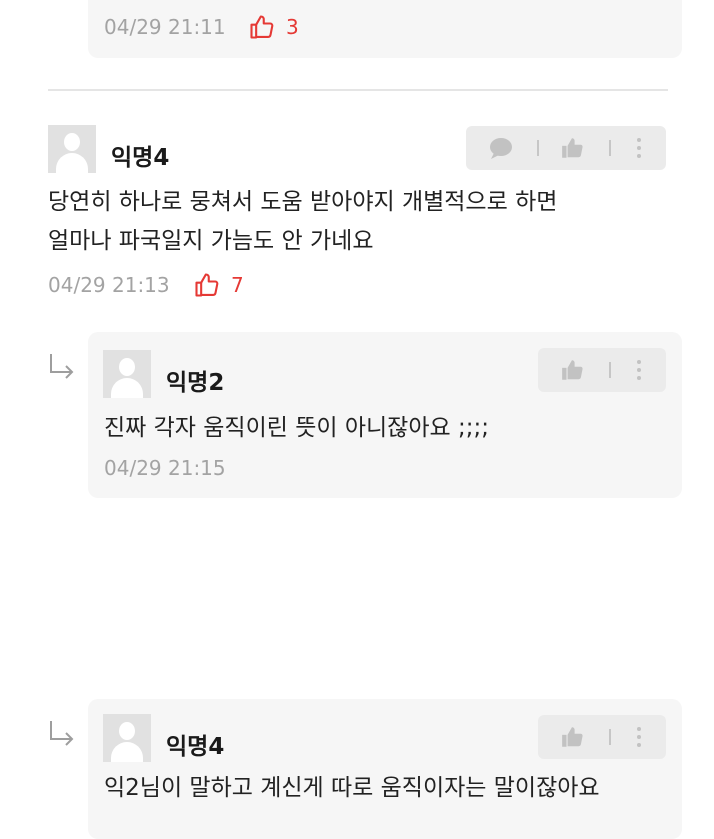  Describe the element at coordinates (165, 468) in the screenshot. I see `timestamp: 04/29 21:15` at that location.